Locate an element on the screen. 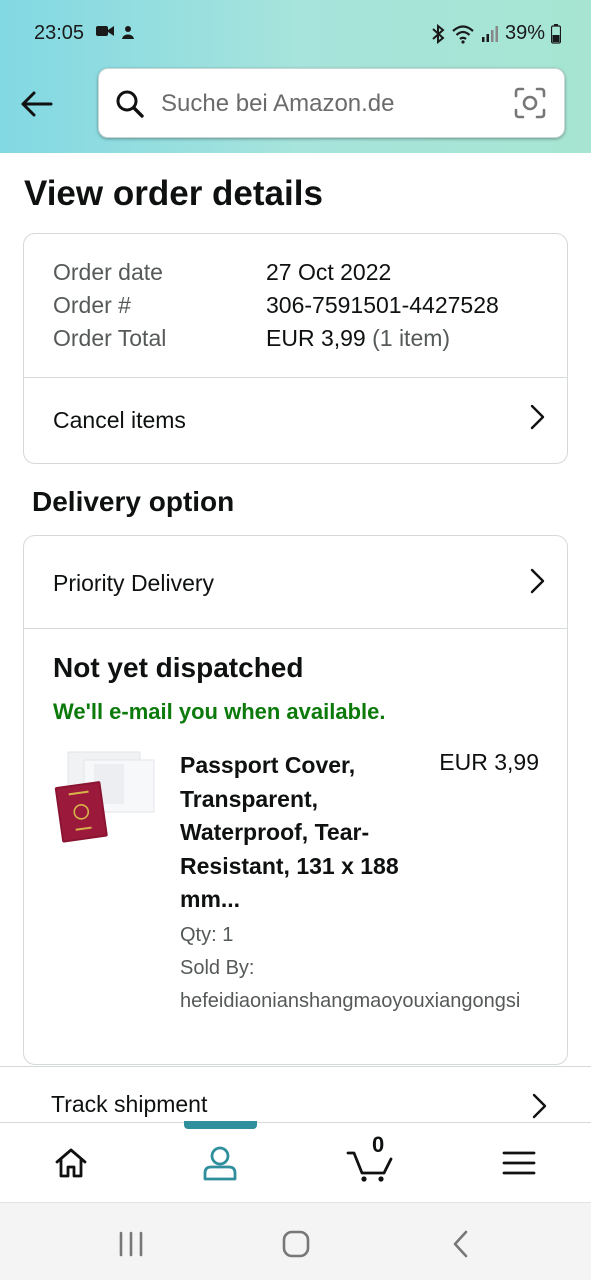 The image size is (591, 1280). active-tab-indicator is located at coordinates (220, 1125).